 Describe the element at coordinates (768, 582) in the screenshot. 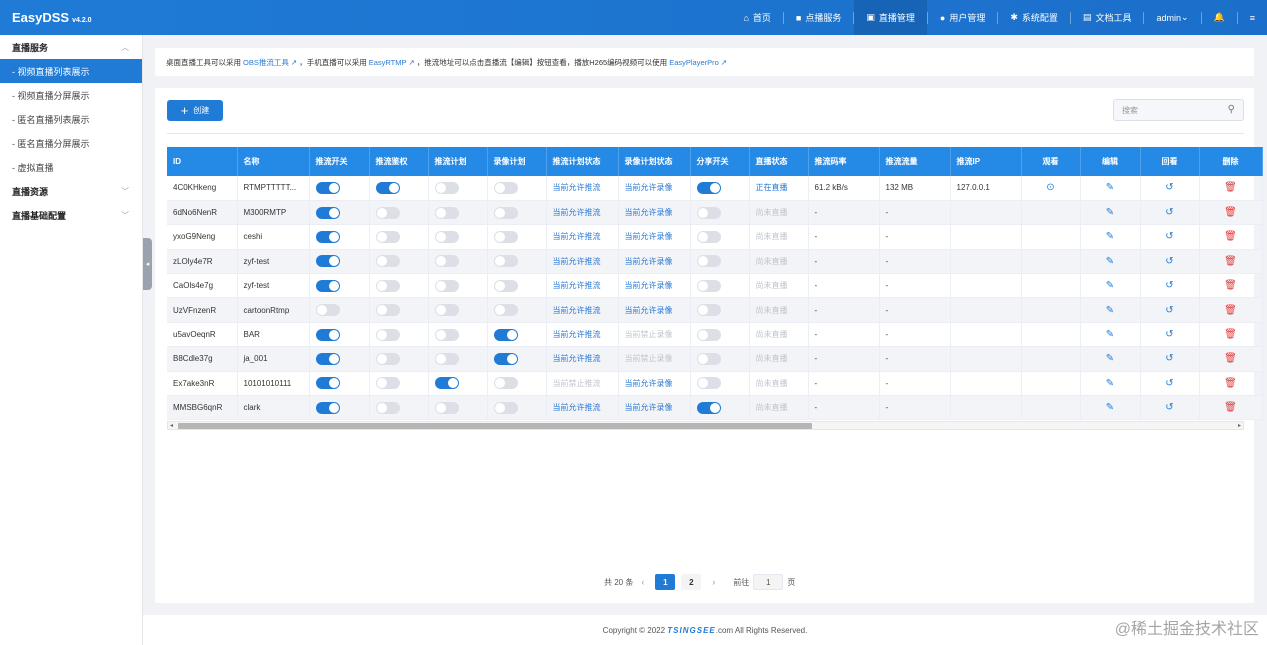

I see `goto-input: 1` at that location.